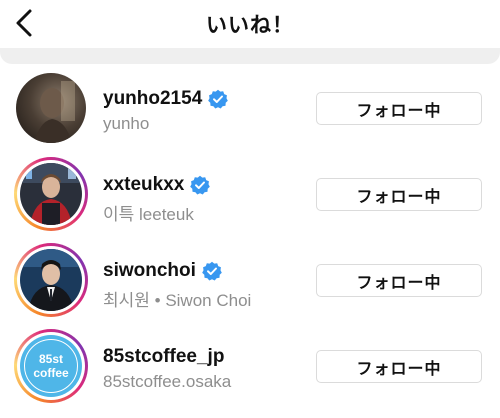  What do you see at coordinates (149, 271) in the screenshot?
I see `username: siwonchoi` at bounding box center [149, 271].